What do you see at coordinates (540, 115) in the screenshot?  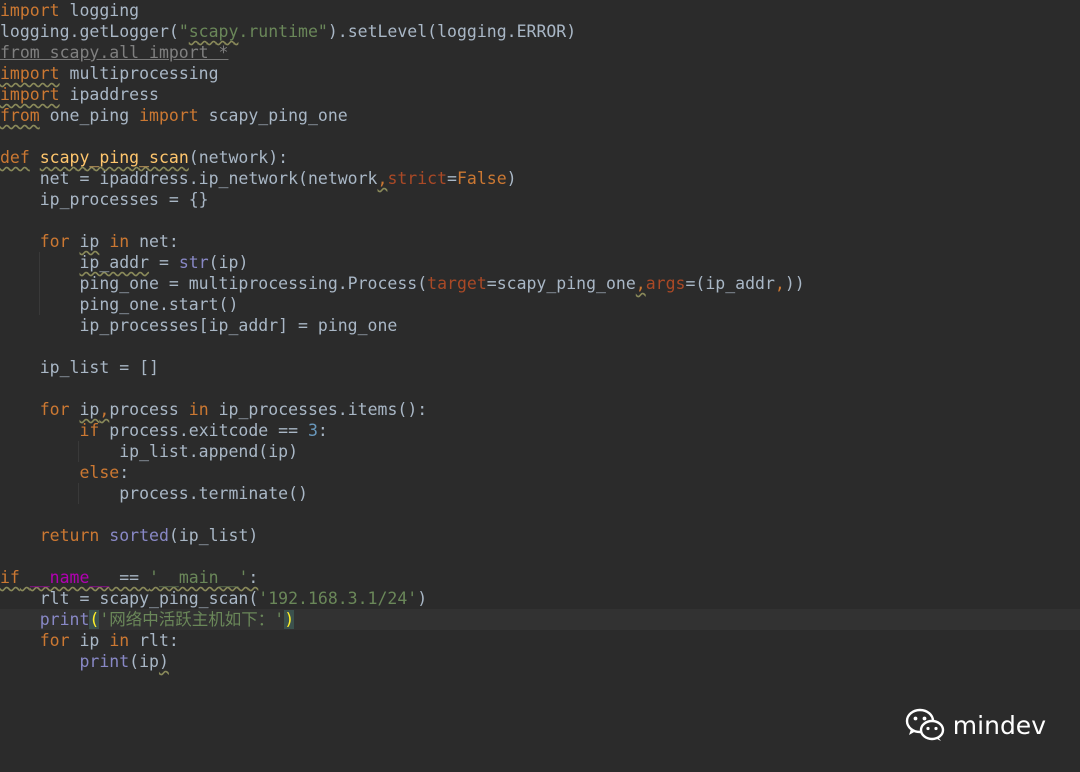 I see `code-line: from one_ping import scapy_ping_one` at bounding box center [540, 115].